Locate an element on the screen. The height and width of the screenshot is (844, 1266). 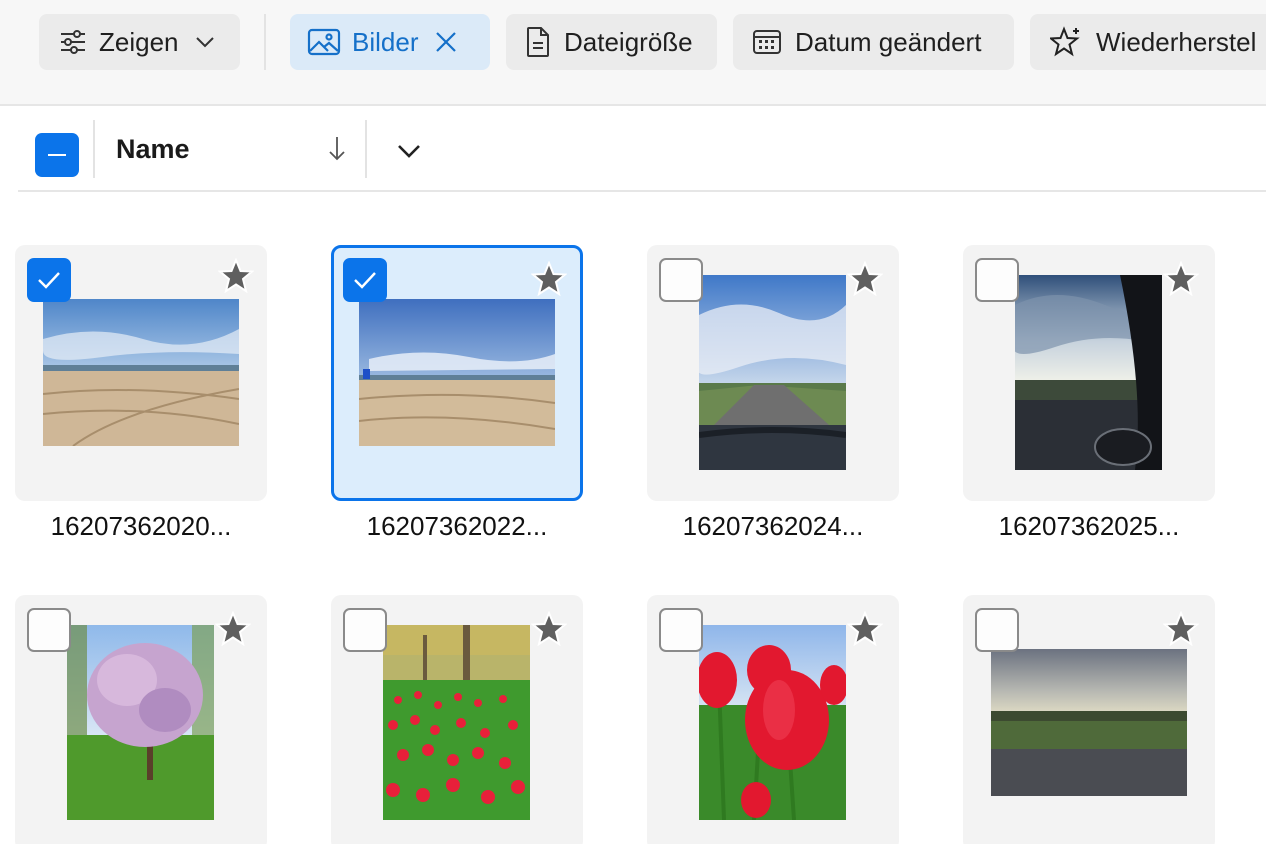
column-header-row: Name is located at coordinates (642, 149).